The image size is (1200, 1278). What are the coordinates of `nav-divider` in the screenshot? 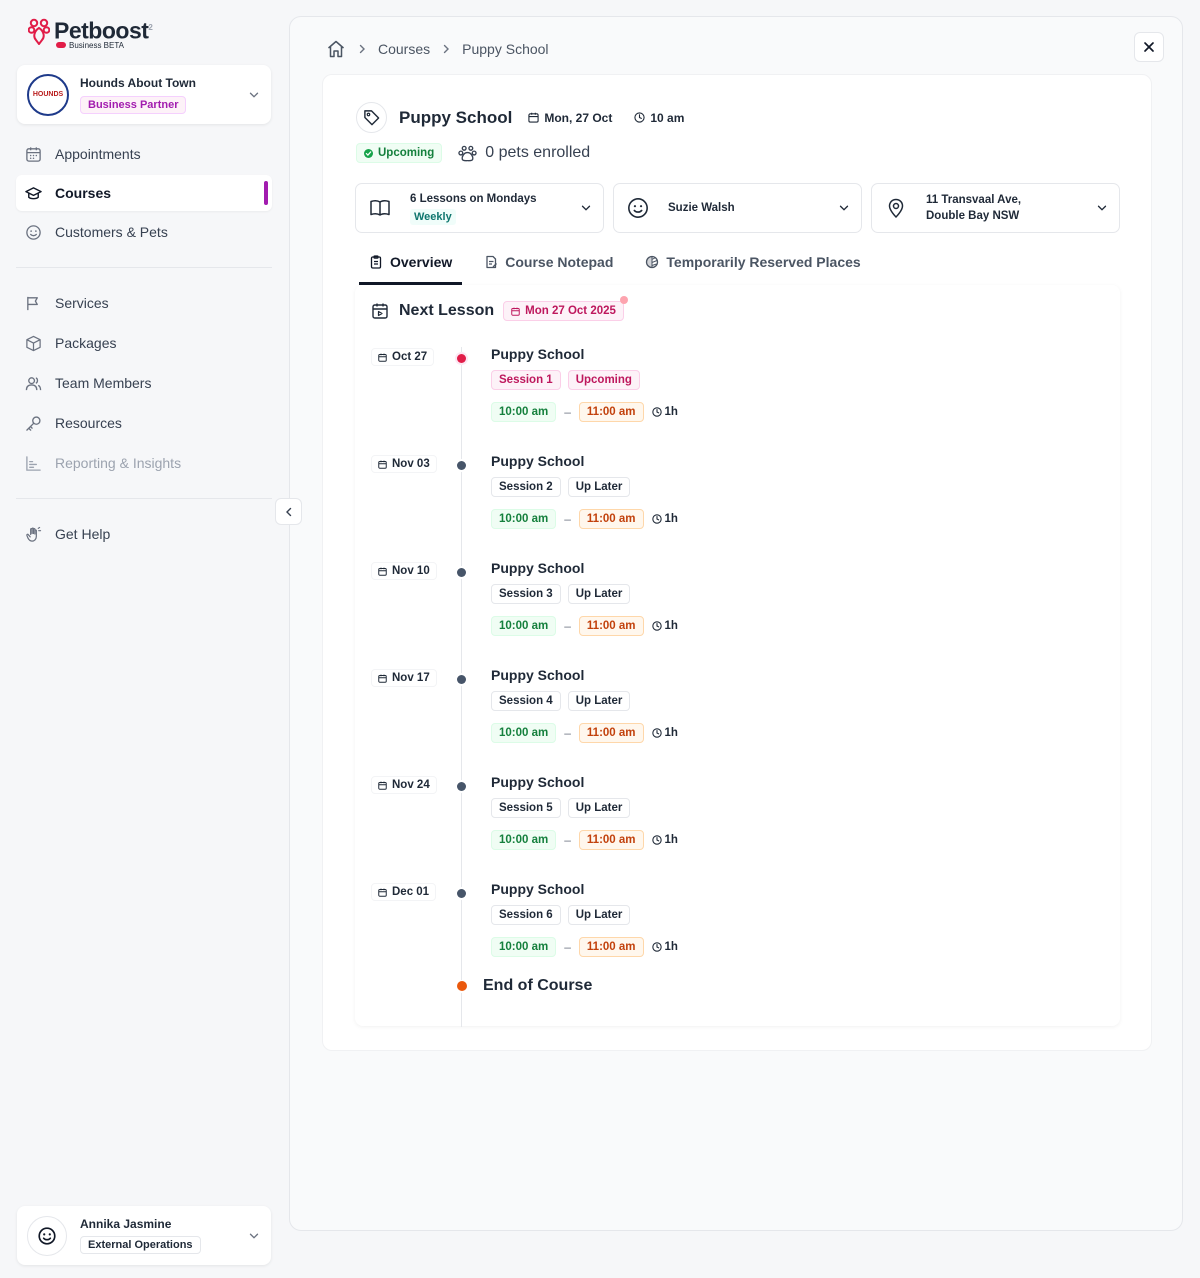 It's located at (144, 267).